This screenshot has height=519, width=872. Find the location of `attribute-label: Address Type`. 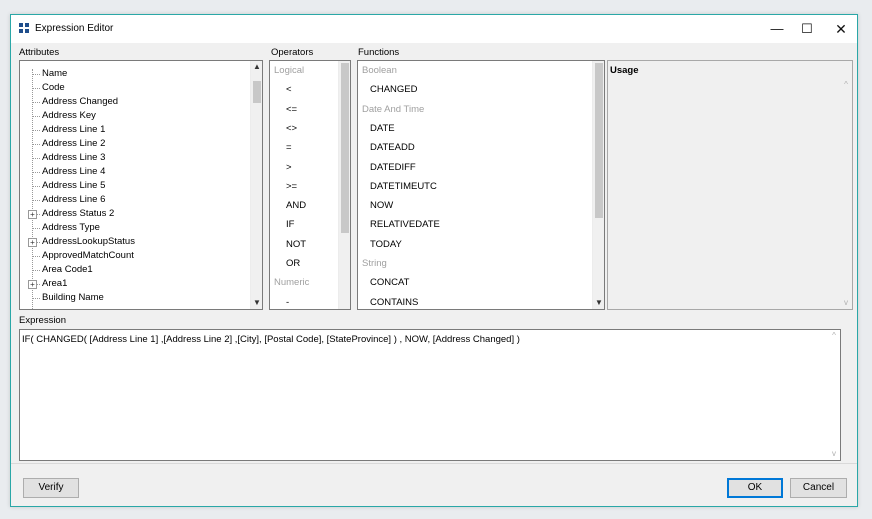

attribute-label: Address Type is located at coordinates (71, 227).